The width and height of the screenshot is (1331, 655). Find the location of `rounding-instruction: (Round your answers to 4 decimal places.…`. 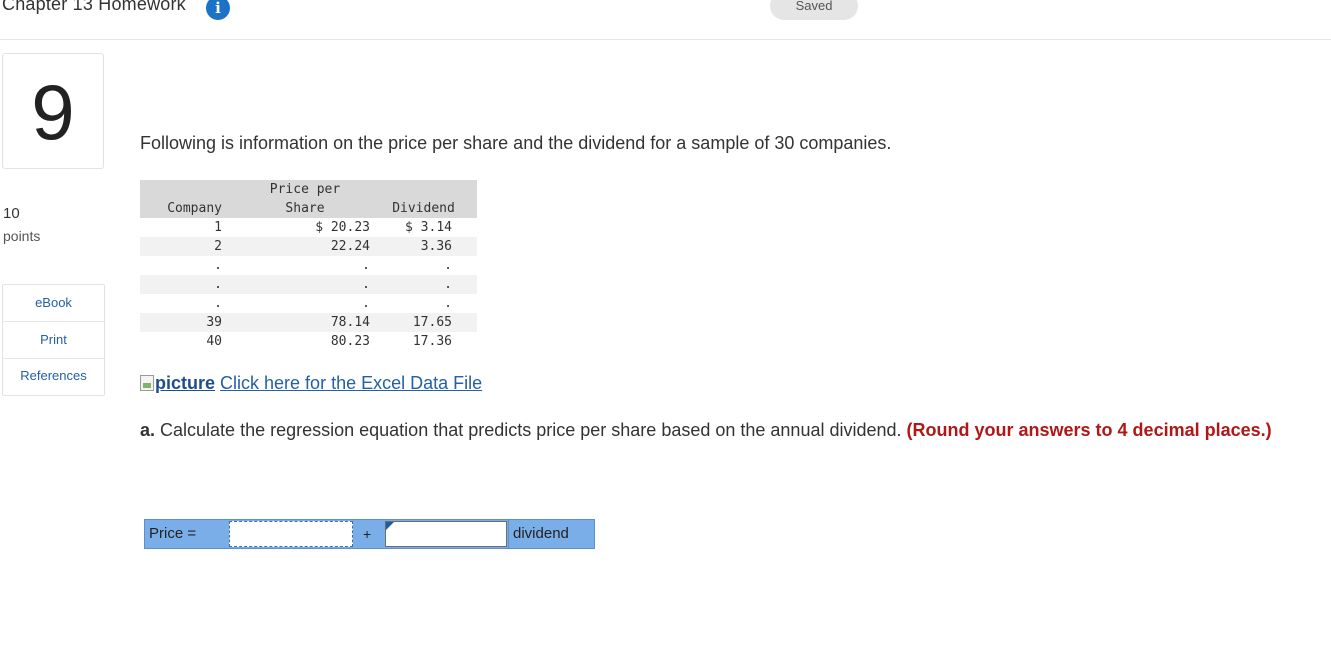

rounding-instruction: (Round your answers to 4 decimal places.… is located at coordinates (1089, 430).